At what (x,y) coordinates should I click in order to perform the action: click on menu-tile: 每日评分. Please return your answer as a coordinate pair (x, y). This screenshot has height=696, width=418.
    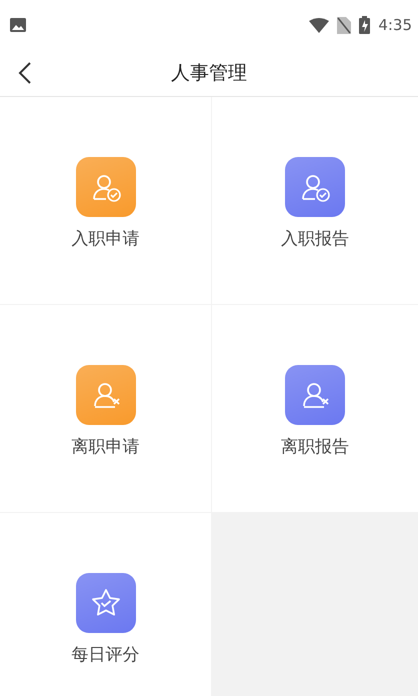
    Looking at the image, I should click on (105, 604).